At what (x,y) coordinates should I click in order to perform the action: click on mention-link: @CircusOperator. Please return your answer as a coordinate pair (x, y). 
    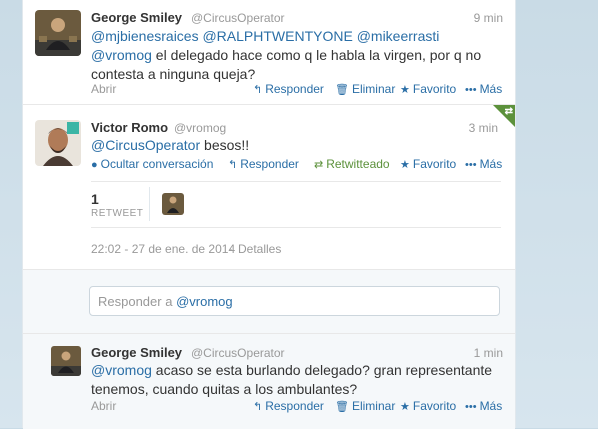
    Looking at the image, I should click on (145, 145).